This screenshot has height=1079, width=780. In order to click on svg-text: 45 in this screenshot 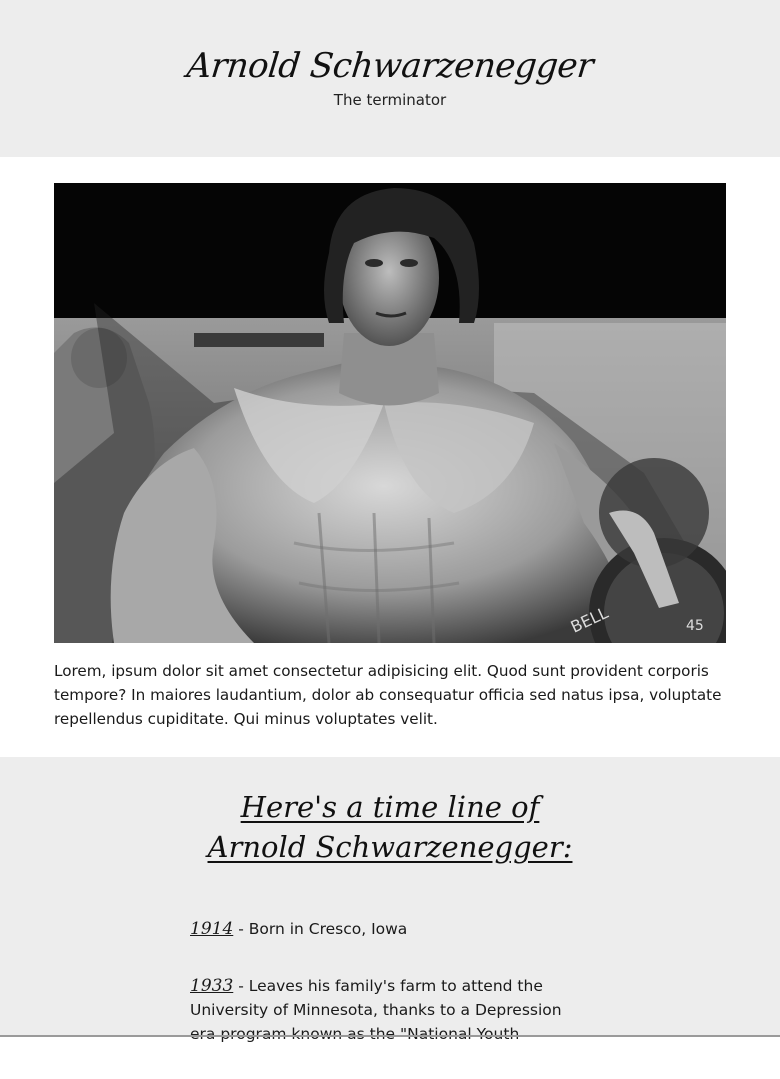, I will do `click(695, 626)`.